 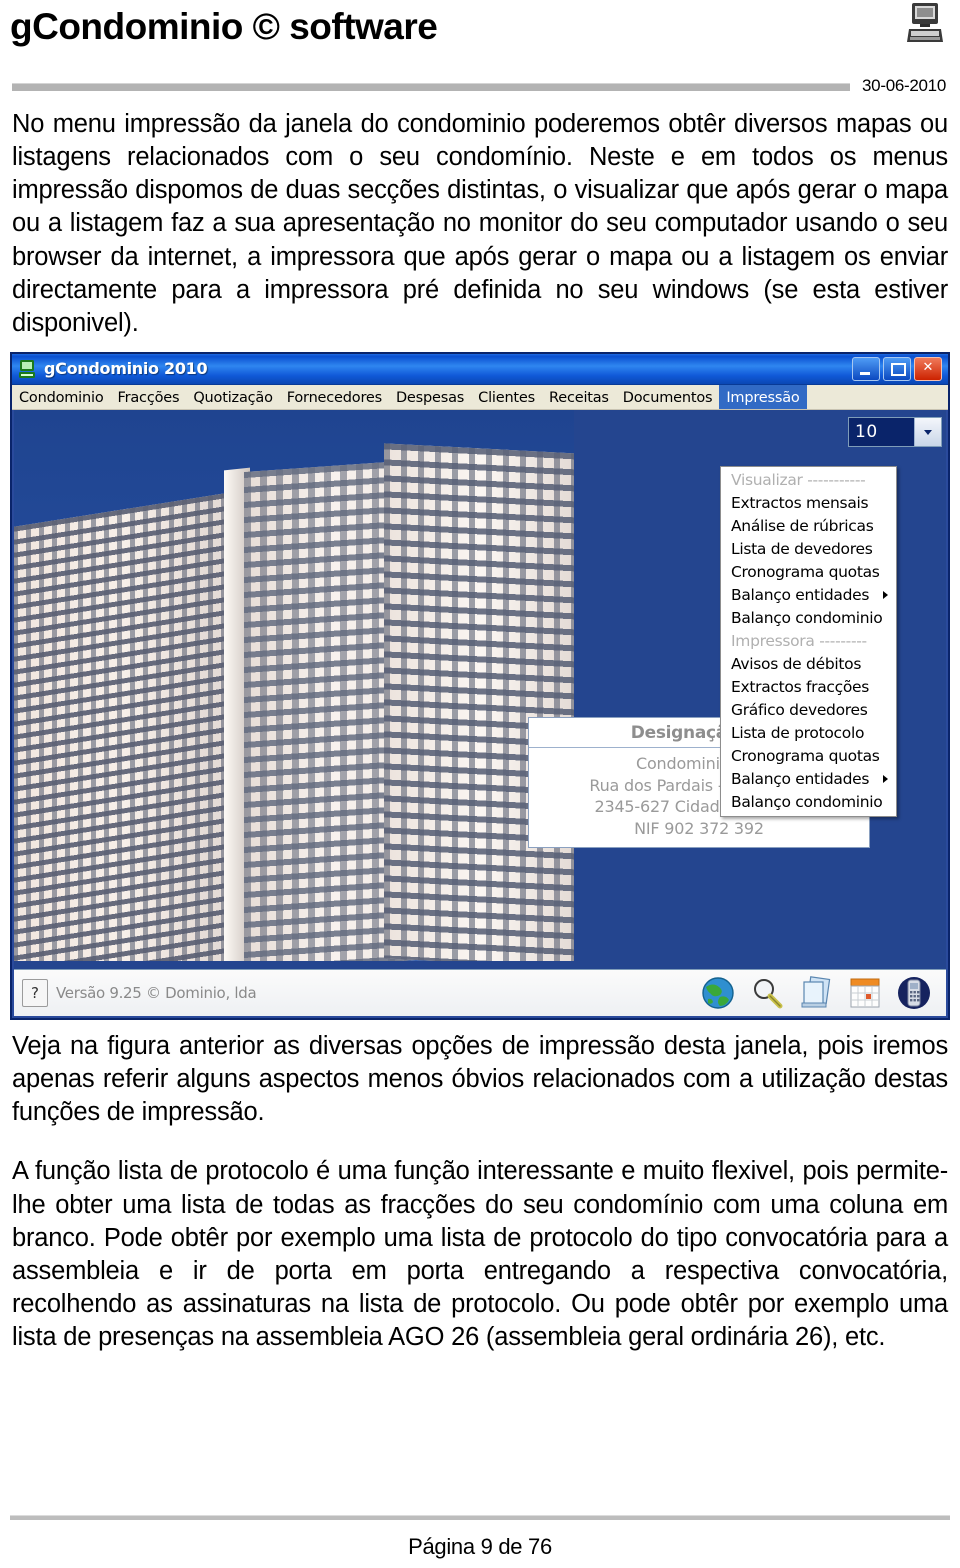 What do you see at coordinates (808, 733) in the screenshot?
I see `menu-item-lista-de-protocolo: Lista de protocolo` at bounding box center [808, 733].